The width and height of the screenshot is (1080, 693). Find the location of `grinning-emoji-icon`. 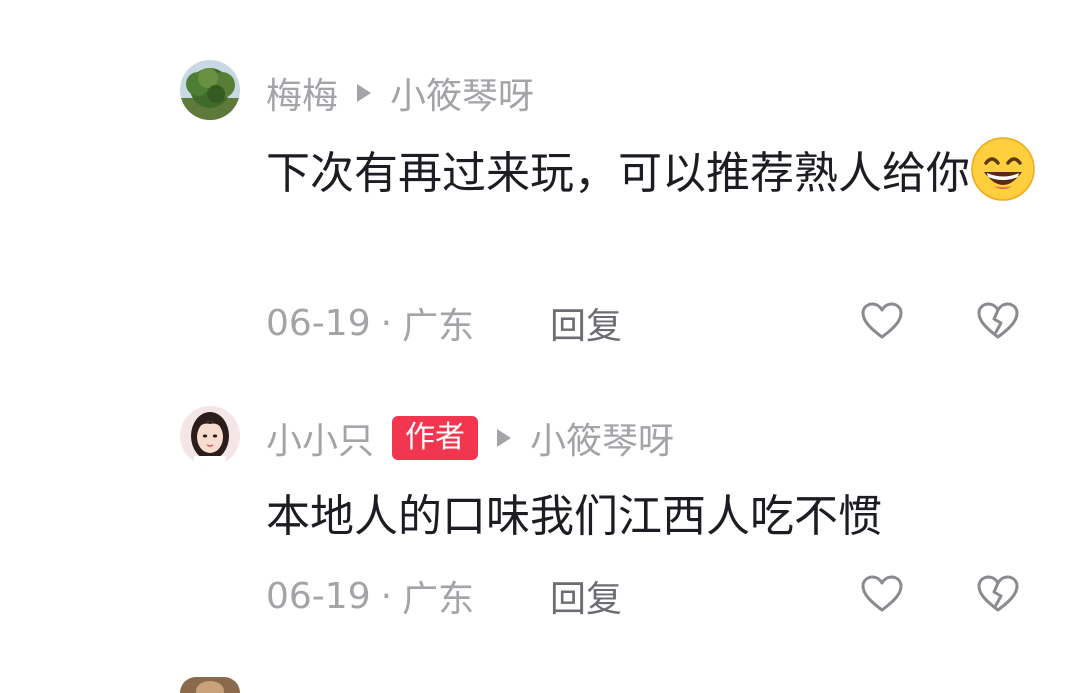

grinning-emoji-icon is located at coordinates (1003, 169).